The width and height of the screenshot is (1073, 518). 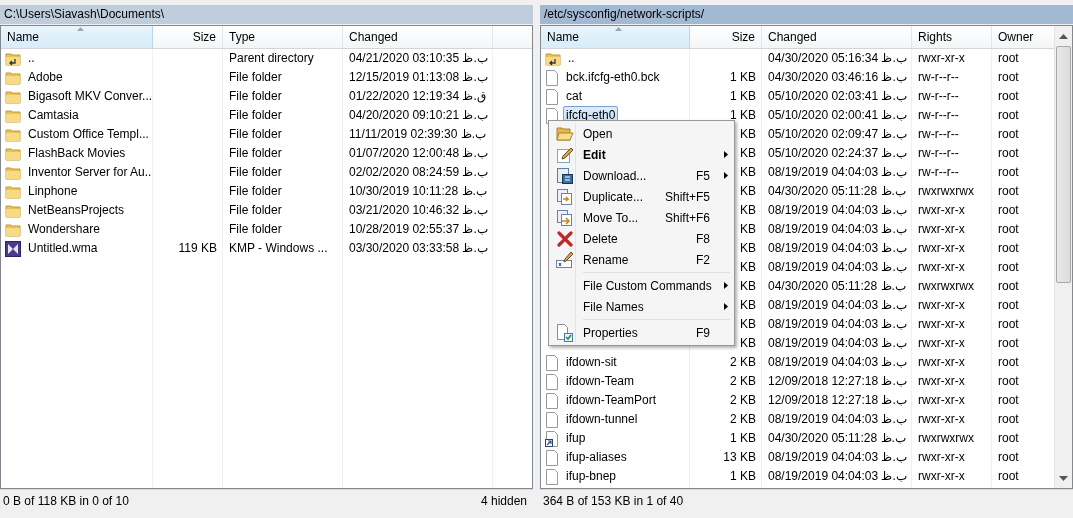 I want to click on media-file-icon, so click(x=13, y=248).